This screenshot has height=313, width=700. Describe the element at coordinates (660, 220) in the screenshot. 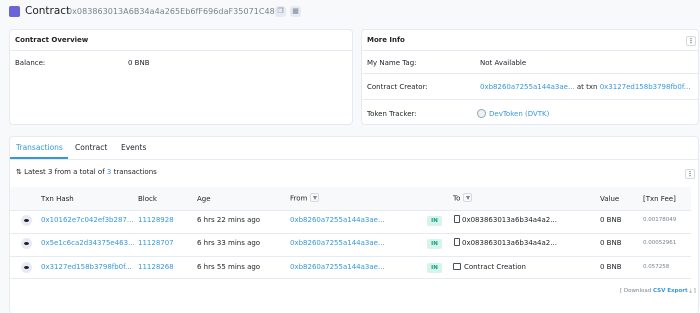

I see `txn-fee-text: 0.00178049` at that location.